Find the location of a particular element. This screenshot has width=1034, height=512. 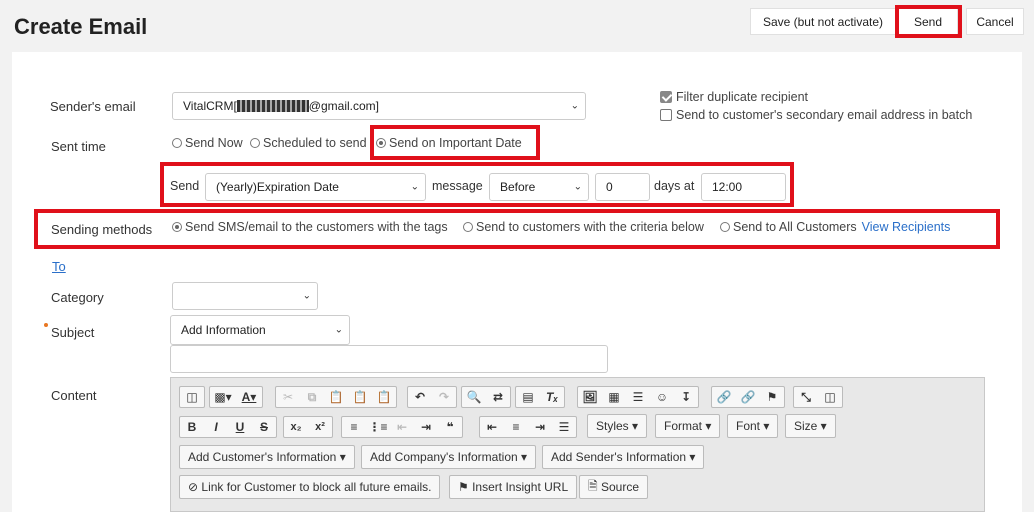

styles-dropdown: Styles ▾ is located at coordinates (617, 426).